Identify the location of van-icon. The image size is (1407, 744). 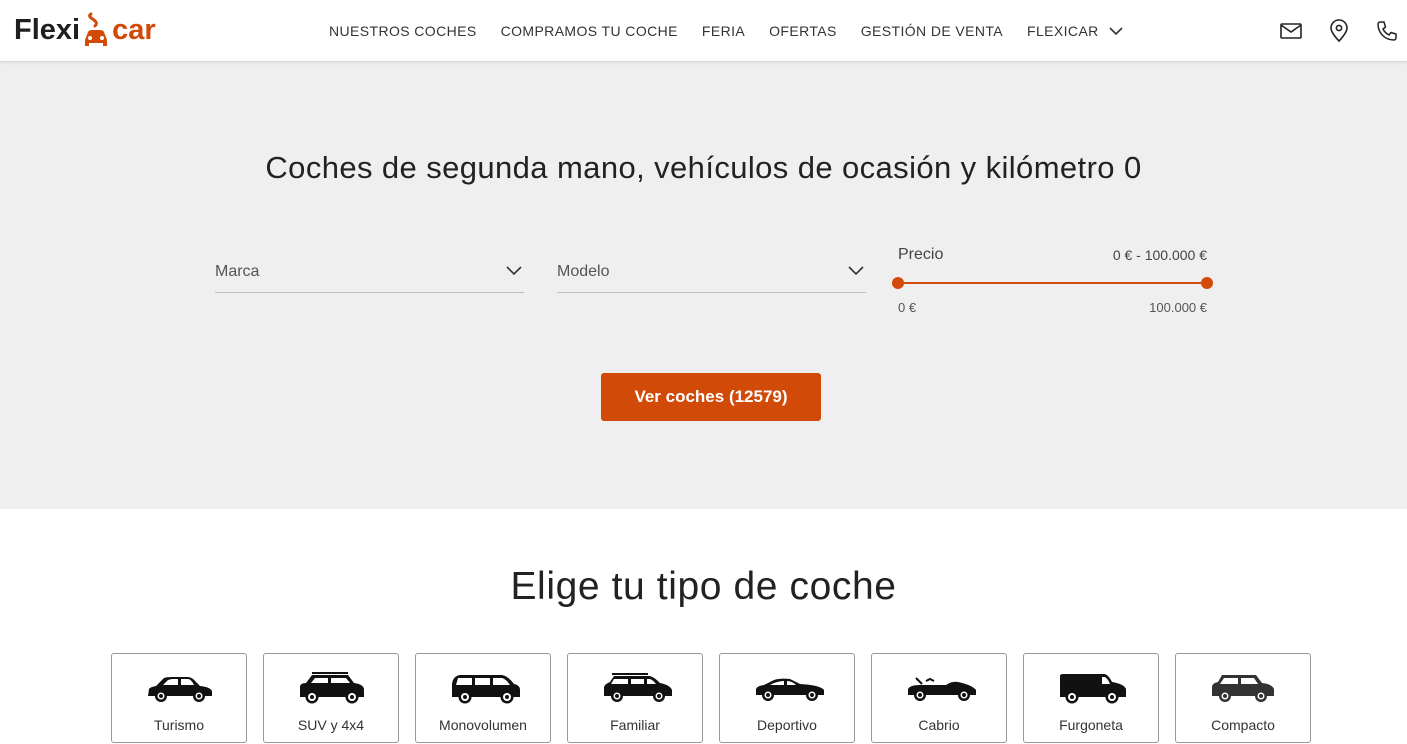
(1093, 689).